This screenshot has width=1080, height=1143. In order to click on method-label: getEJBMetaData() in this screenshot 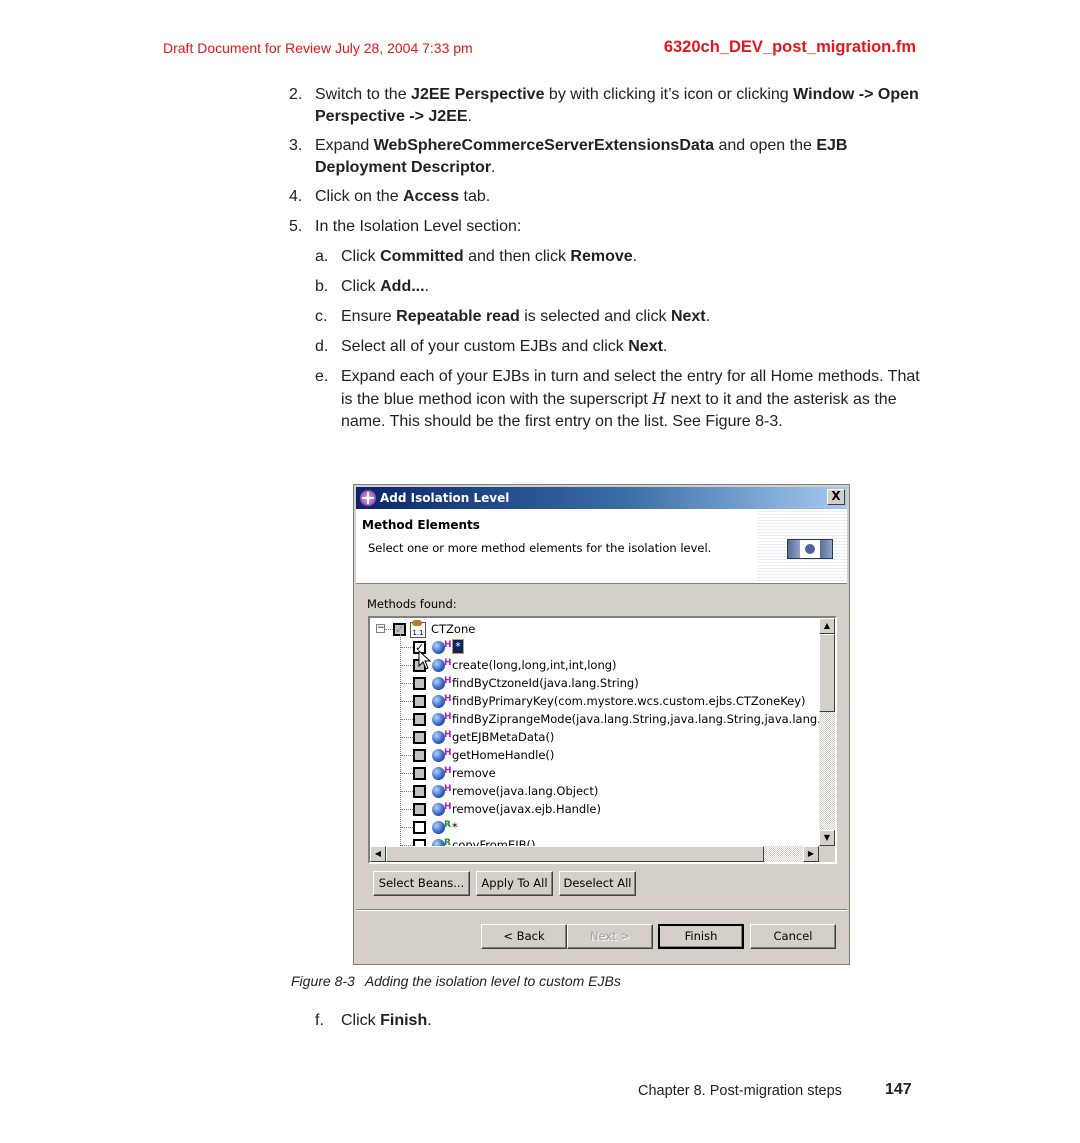, I will do `click(503, 737)`.